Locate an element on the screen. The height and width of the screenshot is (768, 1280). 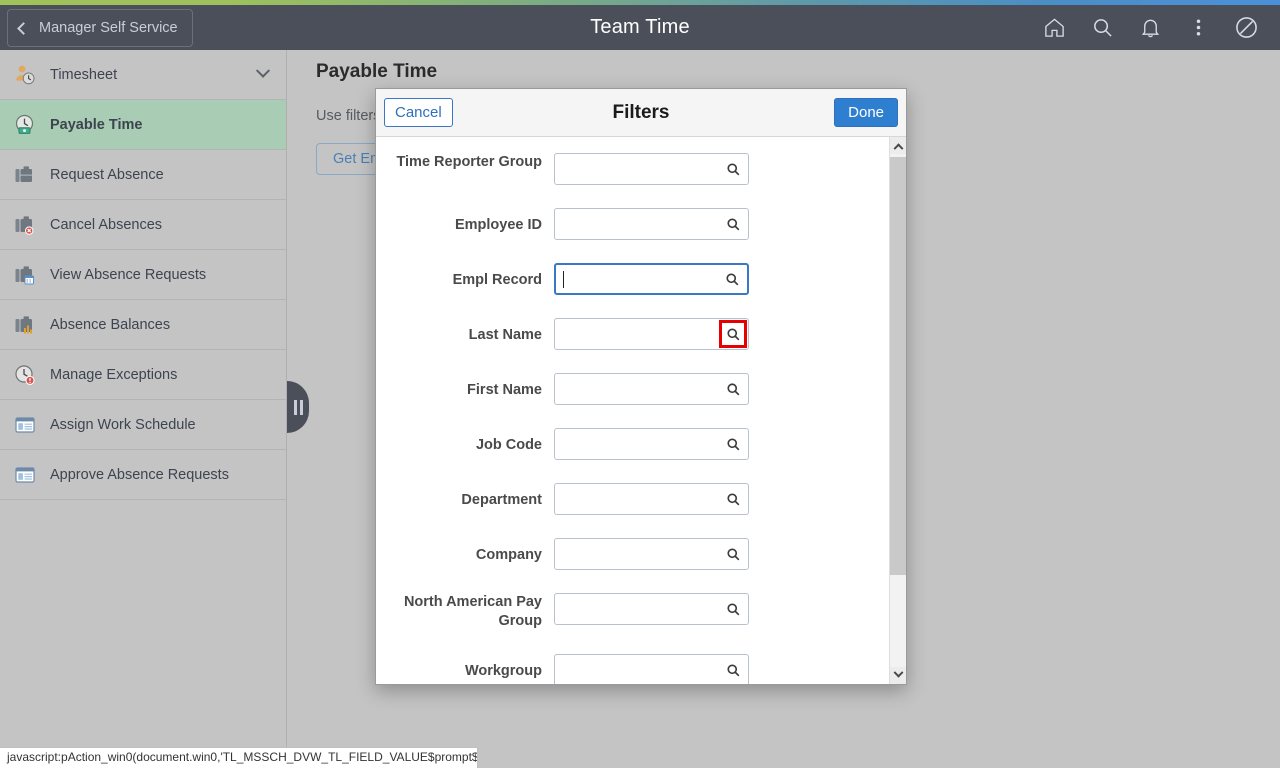
filter-field-label: North American Pay Group is located at coordinates (472, 611).